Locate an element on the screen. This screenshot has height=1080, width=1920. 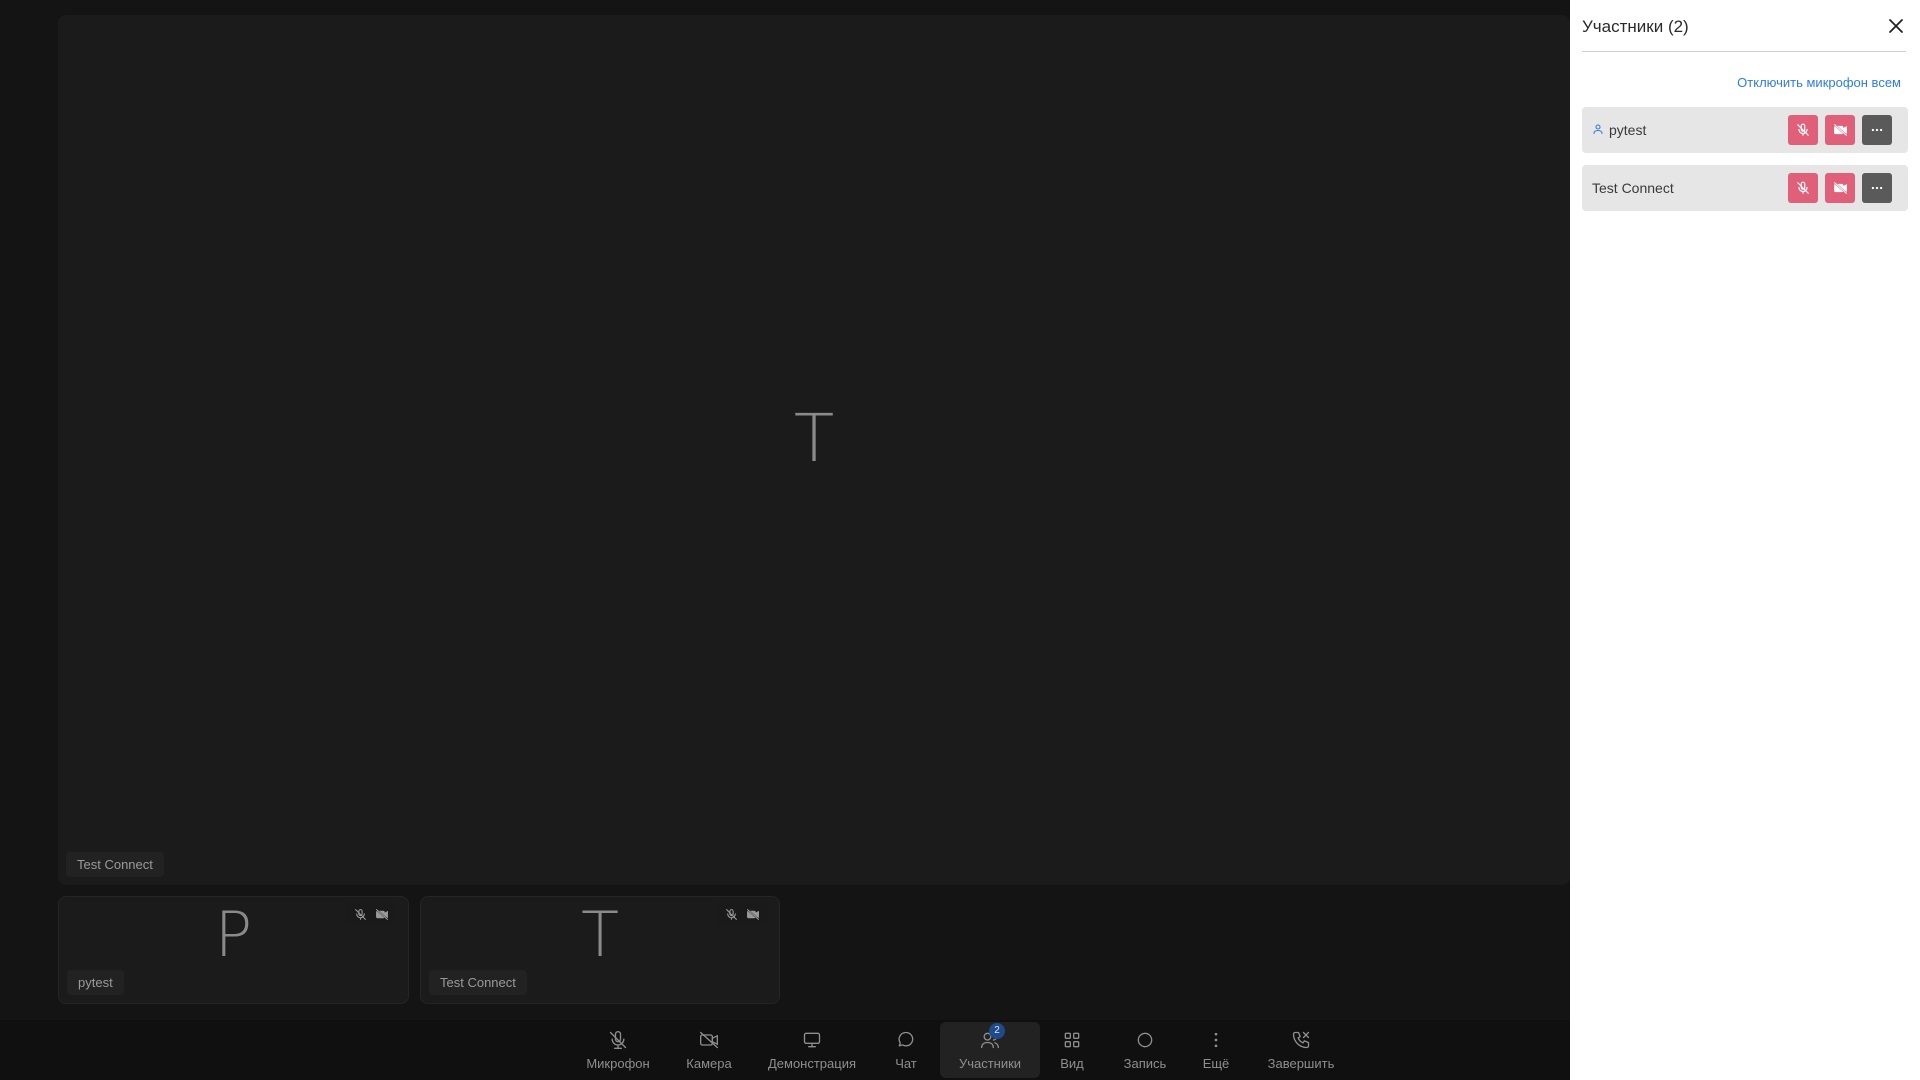
grid-icon is located at coordinates (1072, 1040).